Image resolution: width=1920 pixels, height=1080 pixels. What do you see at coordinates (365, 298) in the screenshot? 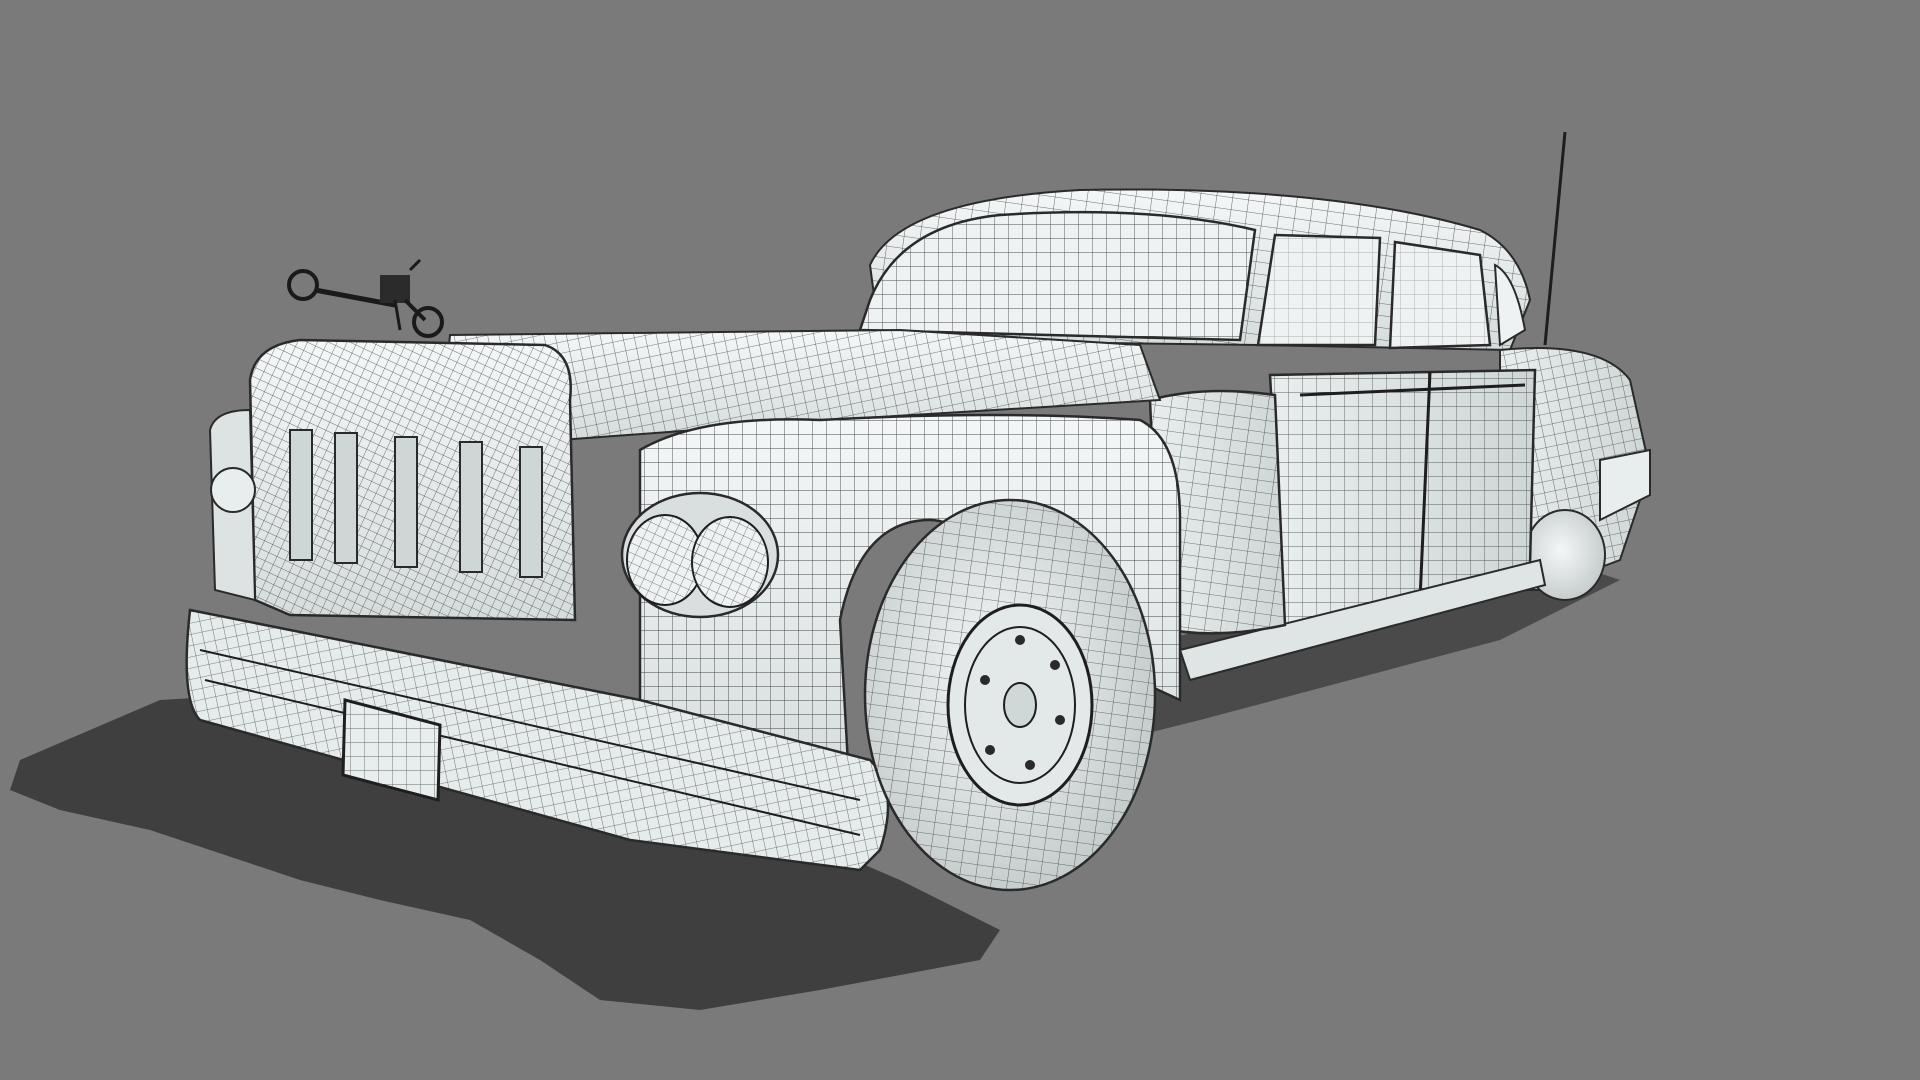
I see `hood-ornament-motorcycle` at bounding box center [365, 298].